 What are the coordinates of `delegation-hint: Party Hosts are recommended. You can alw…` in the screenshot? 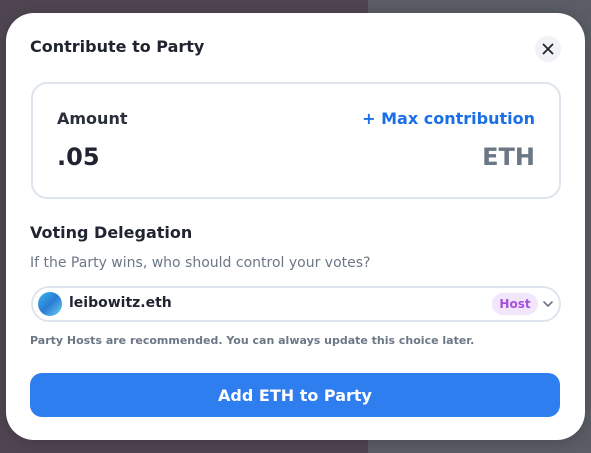 It's located at (252, 340).